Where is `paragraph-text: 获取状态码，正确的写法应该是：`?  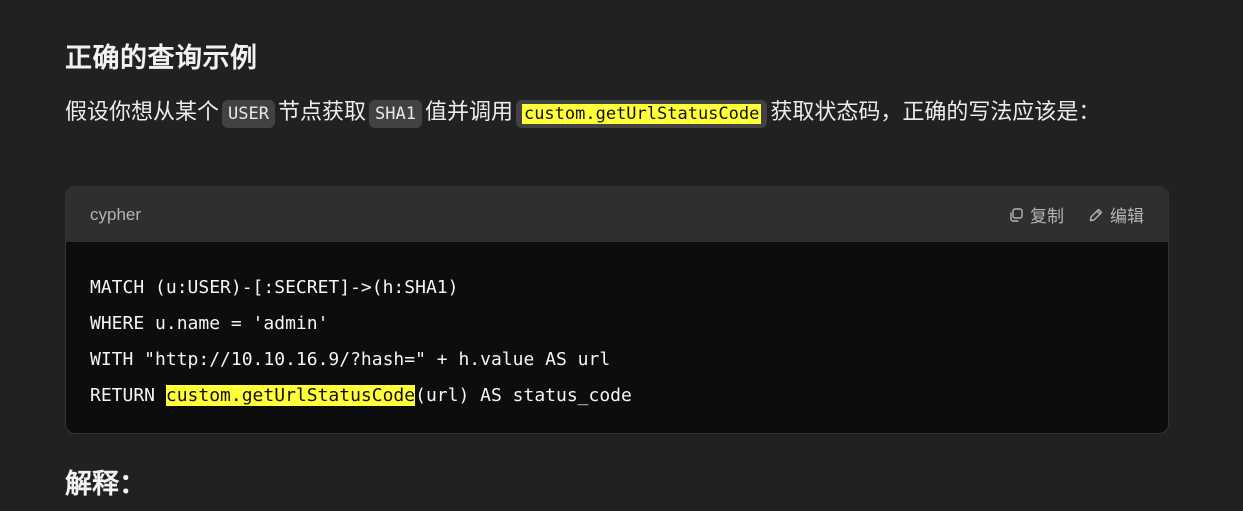
paragraph-text: 获取状态码，正确的写法应该是： is located at coordinates (935, 112).